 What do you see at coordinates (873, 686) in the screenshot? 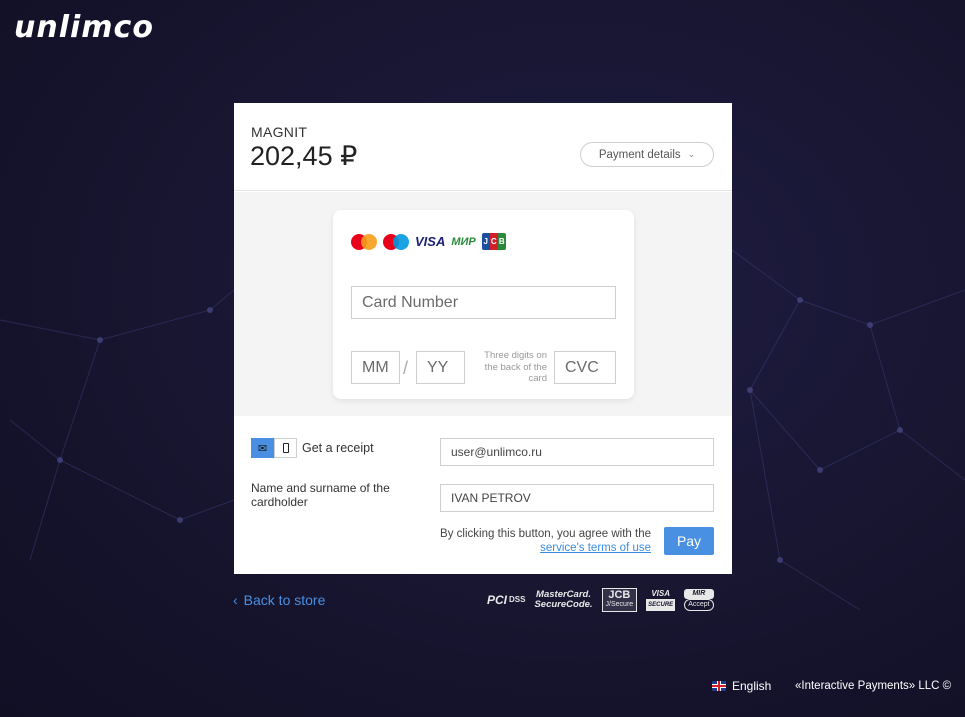
I see `copyright-text: «Interactive Payments» LLC ©` at bounding box center [873, 686].